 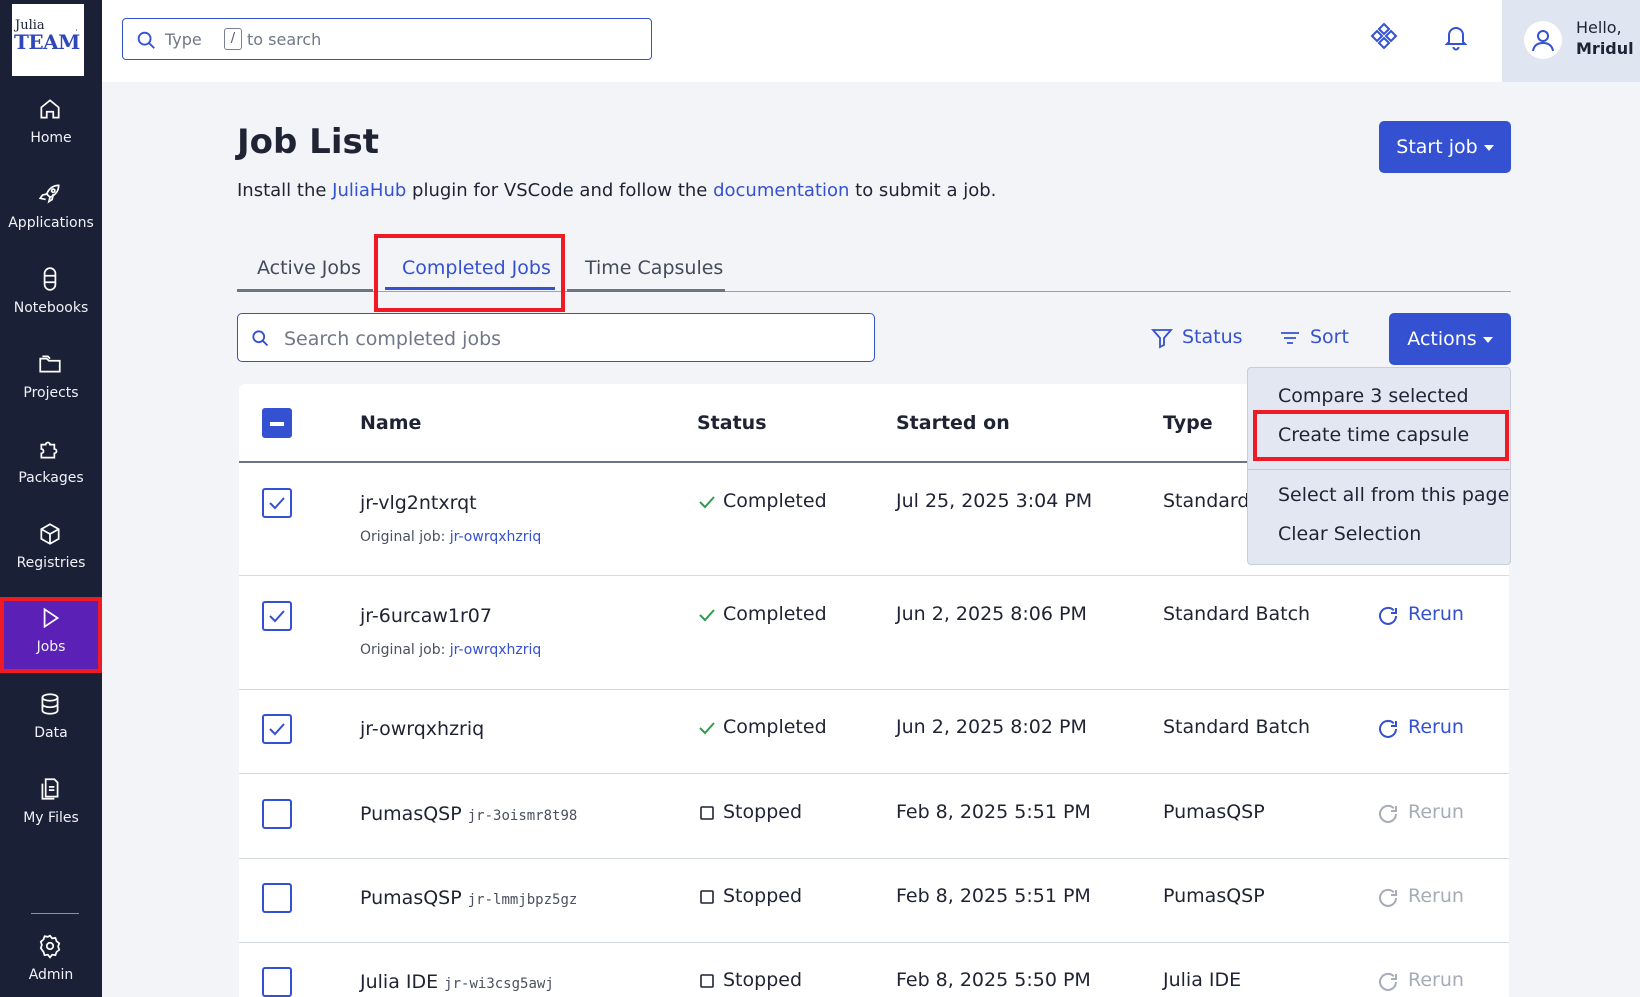 I want to click on bell-icon, so click(x=1456, y=37).